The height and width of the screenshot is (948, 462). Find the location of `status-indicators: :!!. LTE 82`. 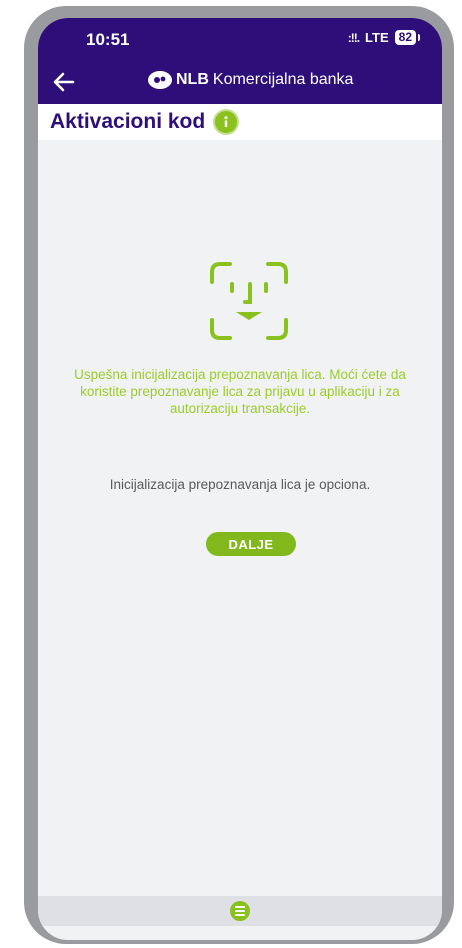

status-indicators: :!!. LTE 82 is located at coordinates (384, 37).